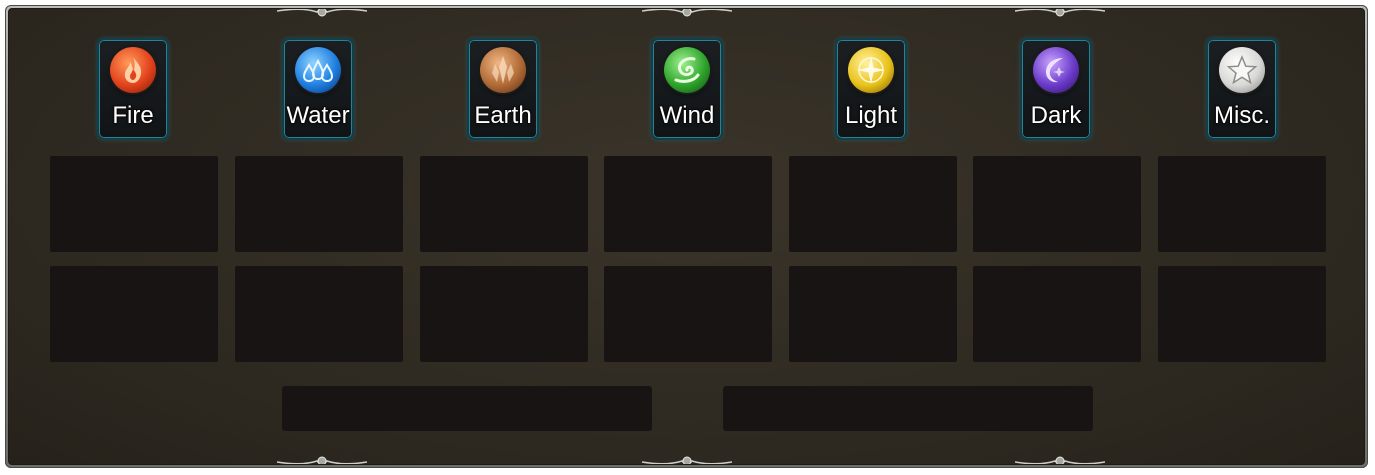  Describe the element at coordinates (687, 115) in the screenshot. I see `element-label: Wind` at that location.